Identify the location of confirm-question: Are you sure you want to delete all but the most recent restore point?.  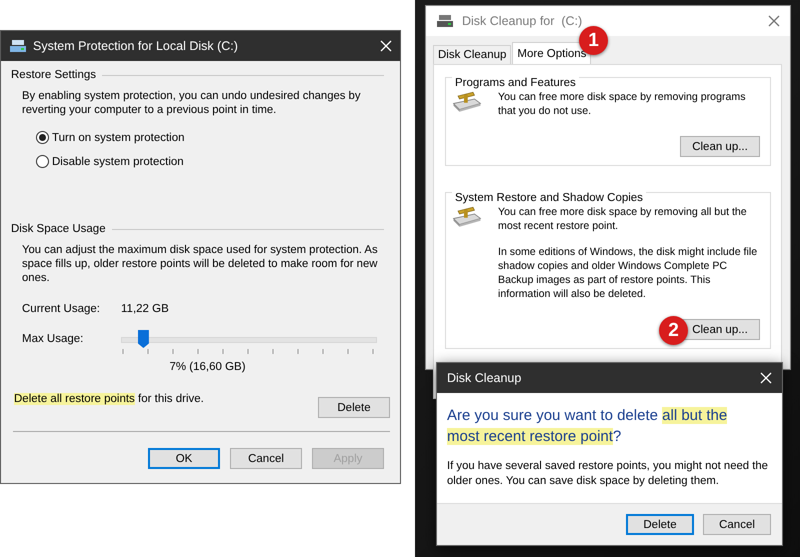
(587, 426).